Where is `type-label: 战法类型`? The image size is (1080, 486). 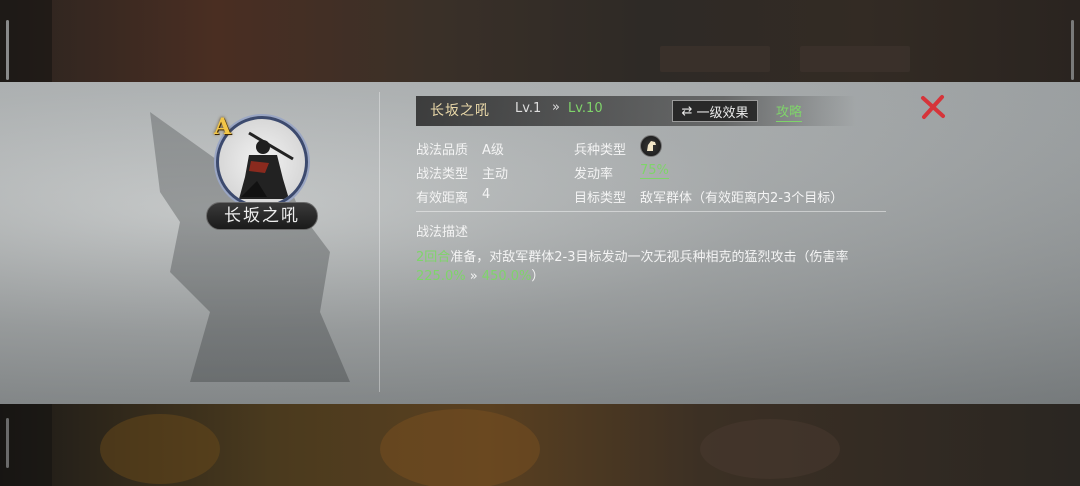 type-label: 战法类型 is located at coordinates (442, 174).